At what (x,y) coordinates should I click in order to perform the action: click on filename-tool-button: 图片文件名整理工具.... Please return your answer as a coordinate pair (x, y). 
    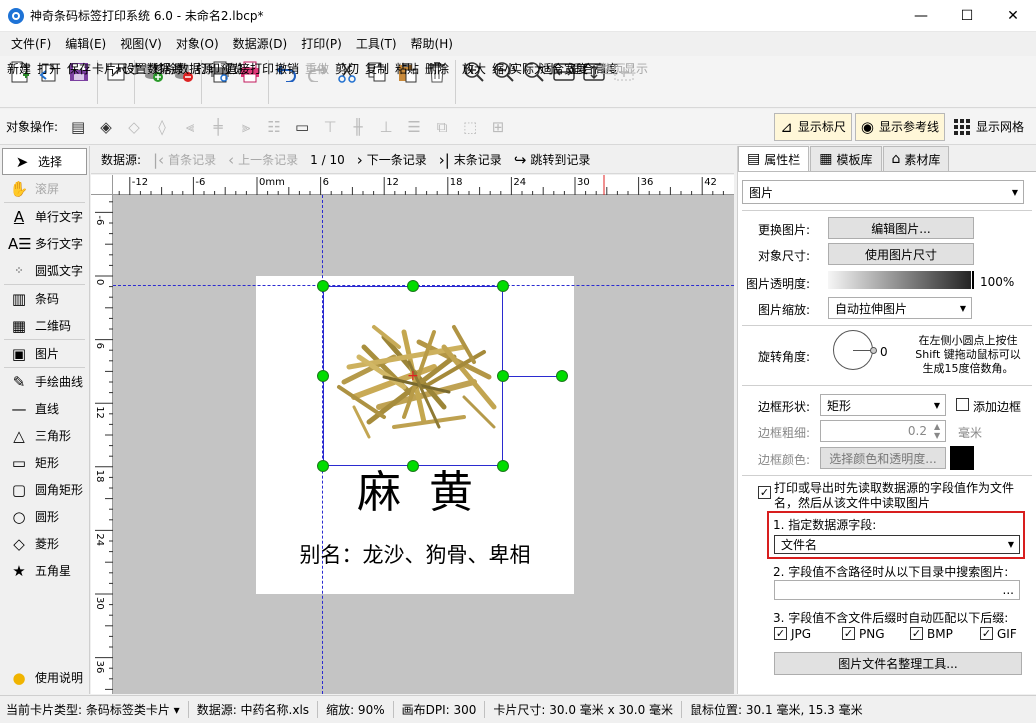
    Looking at the image, I should click on (898, 663).